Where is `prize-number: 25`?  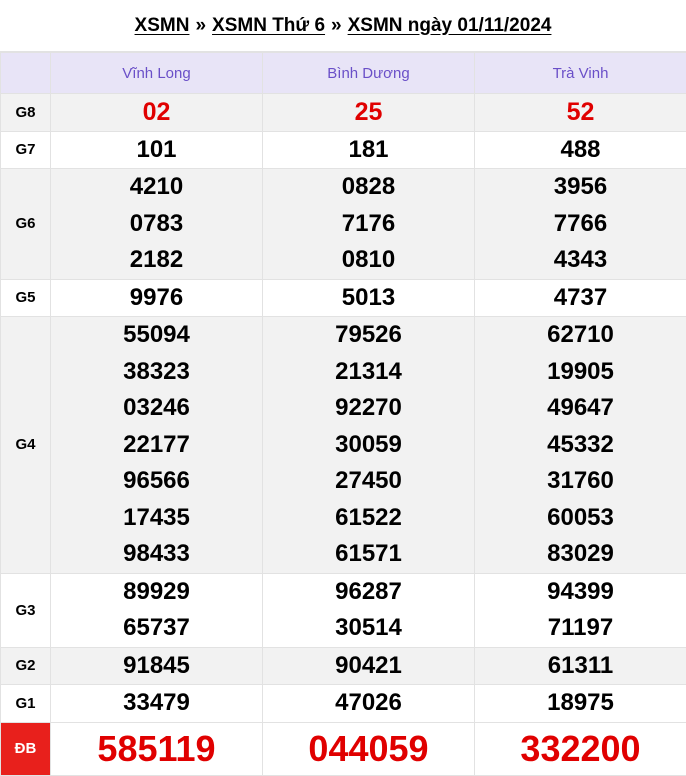 prize-number: 25 is located at coordinates (368, 112).